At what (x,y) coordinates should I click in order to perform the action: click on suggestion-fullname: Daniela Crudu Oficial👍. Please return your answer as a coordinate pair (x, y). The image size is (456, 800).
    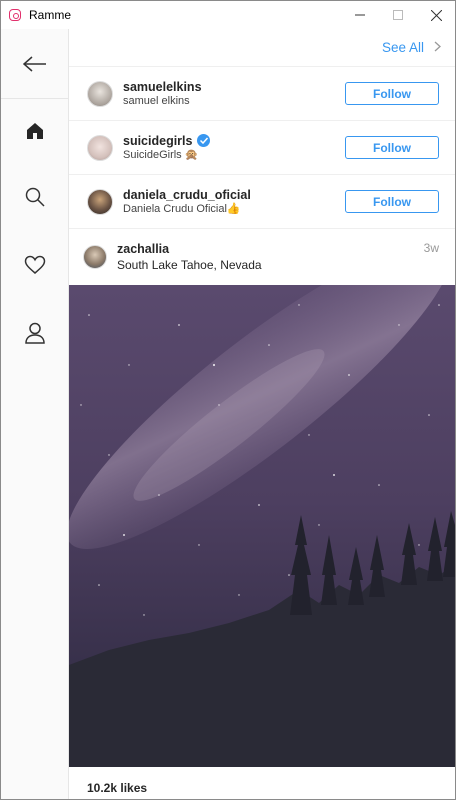
    Looking at the image, I should click on (182, 208).